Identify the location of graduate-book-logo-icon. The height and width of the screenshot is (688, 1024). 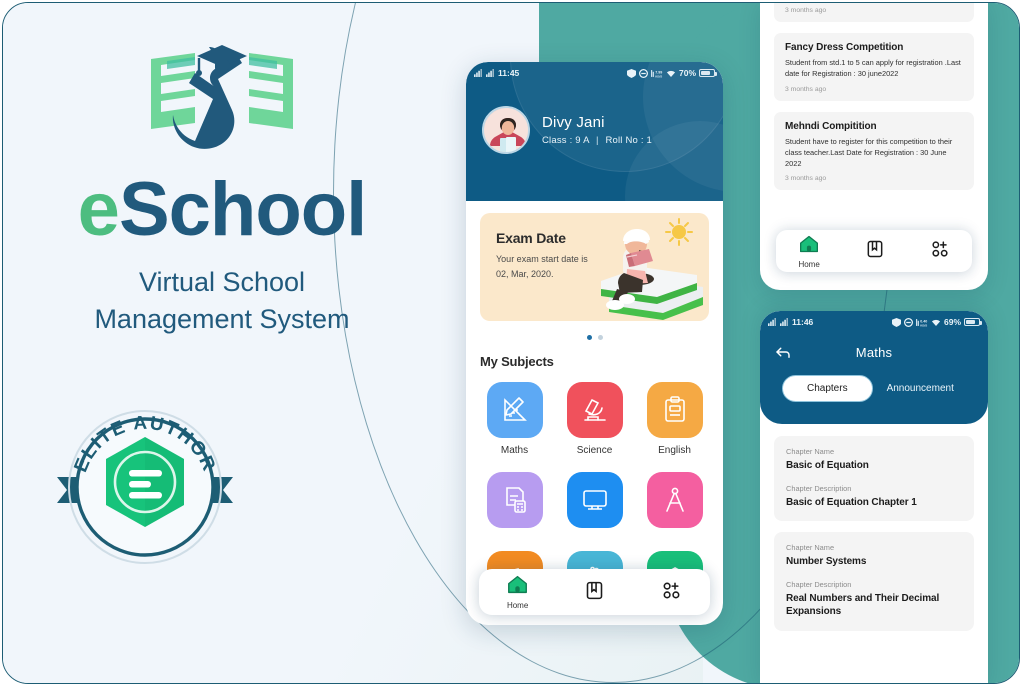
(222, 97).